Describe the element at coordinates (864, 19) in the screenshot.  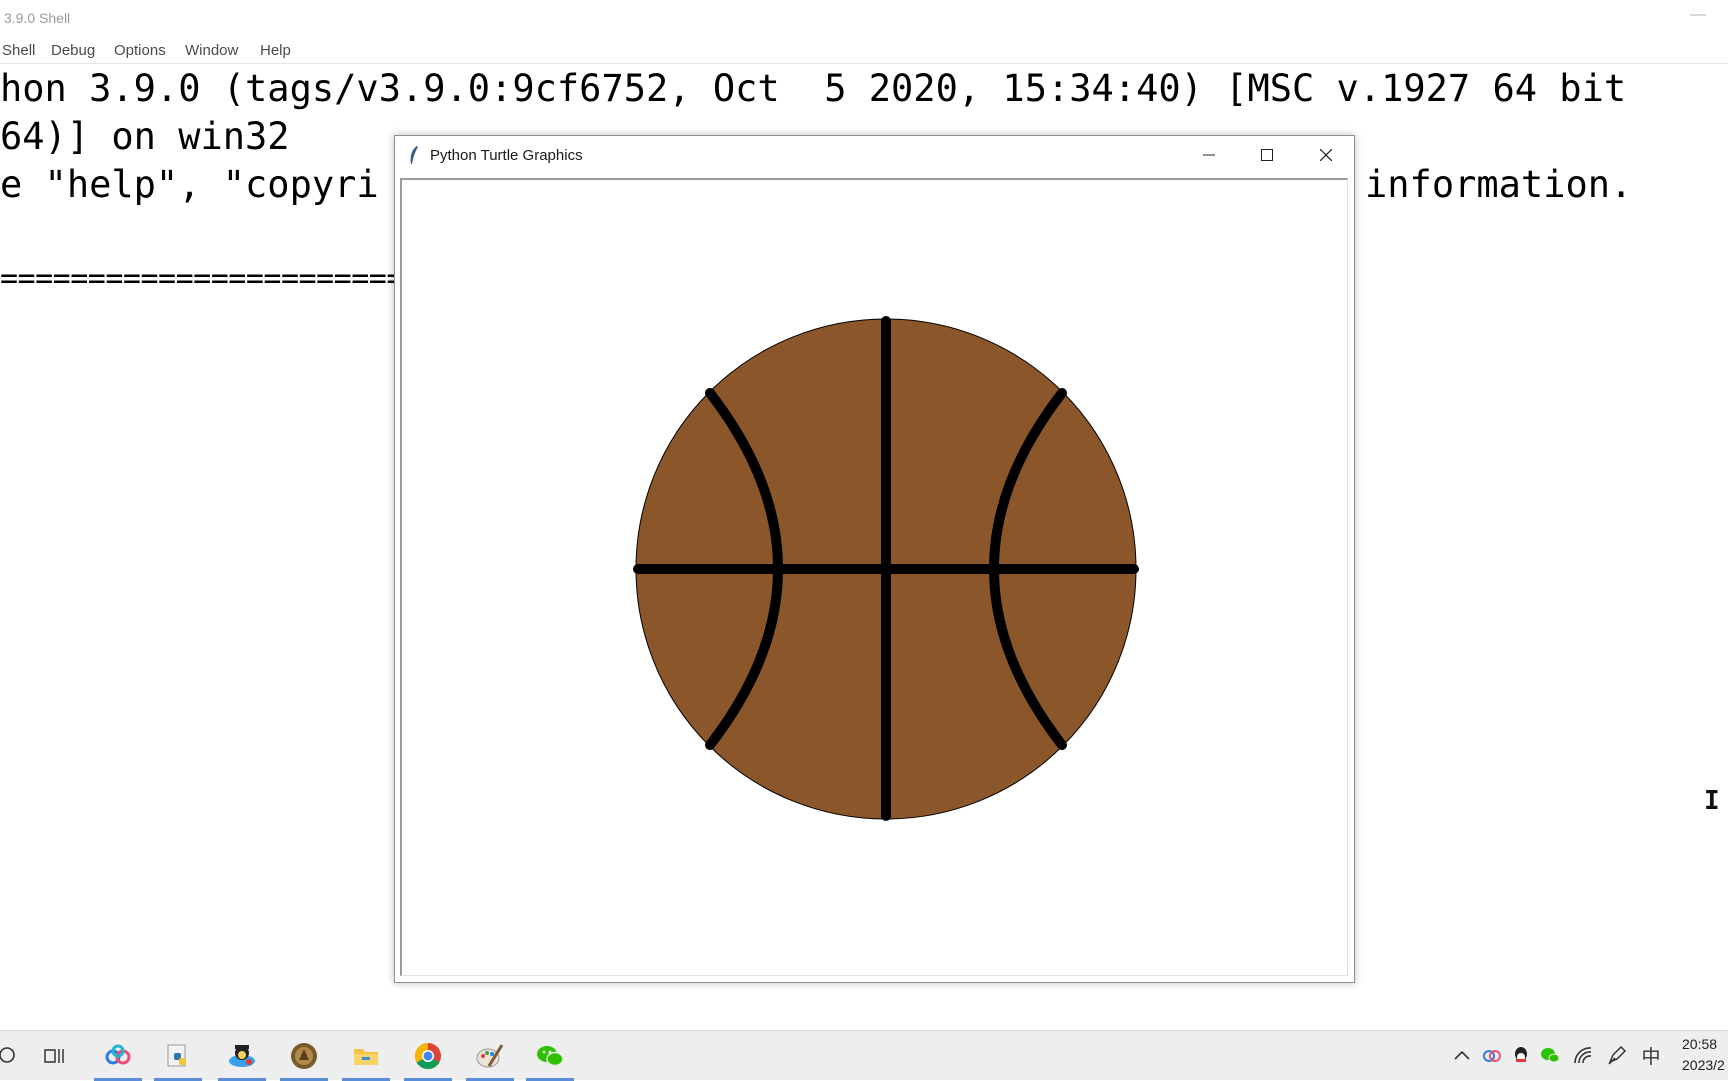
I see `shell-titlebar: 3.9.0 Shell —` at that location.